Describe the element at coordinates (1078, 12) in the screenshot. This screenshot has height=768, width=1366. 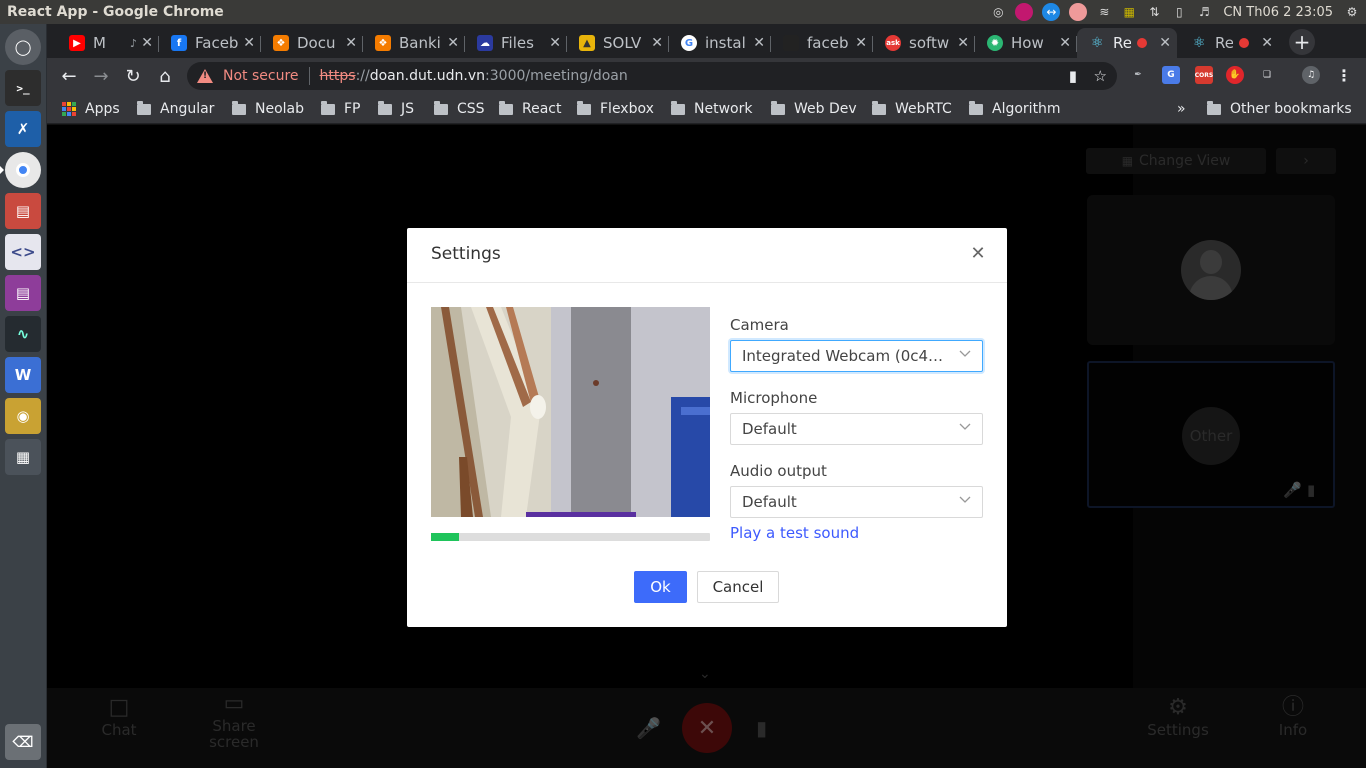
I see `app-indicator-icon` at that location.